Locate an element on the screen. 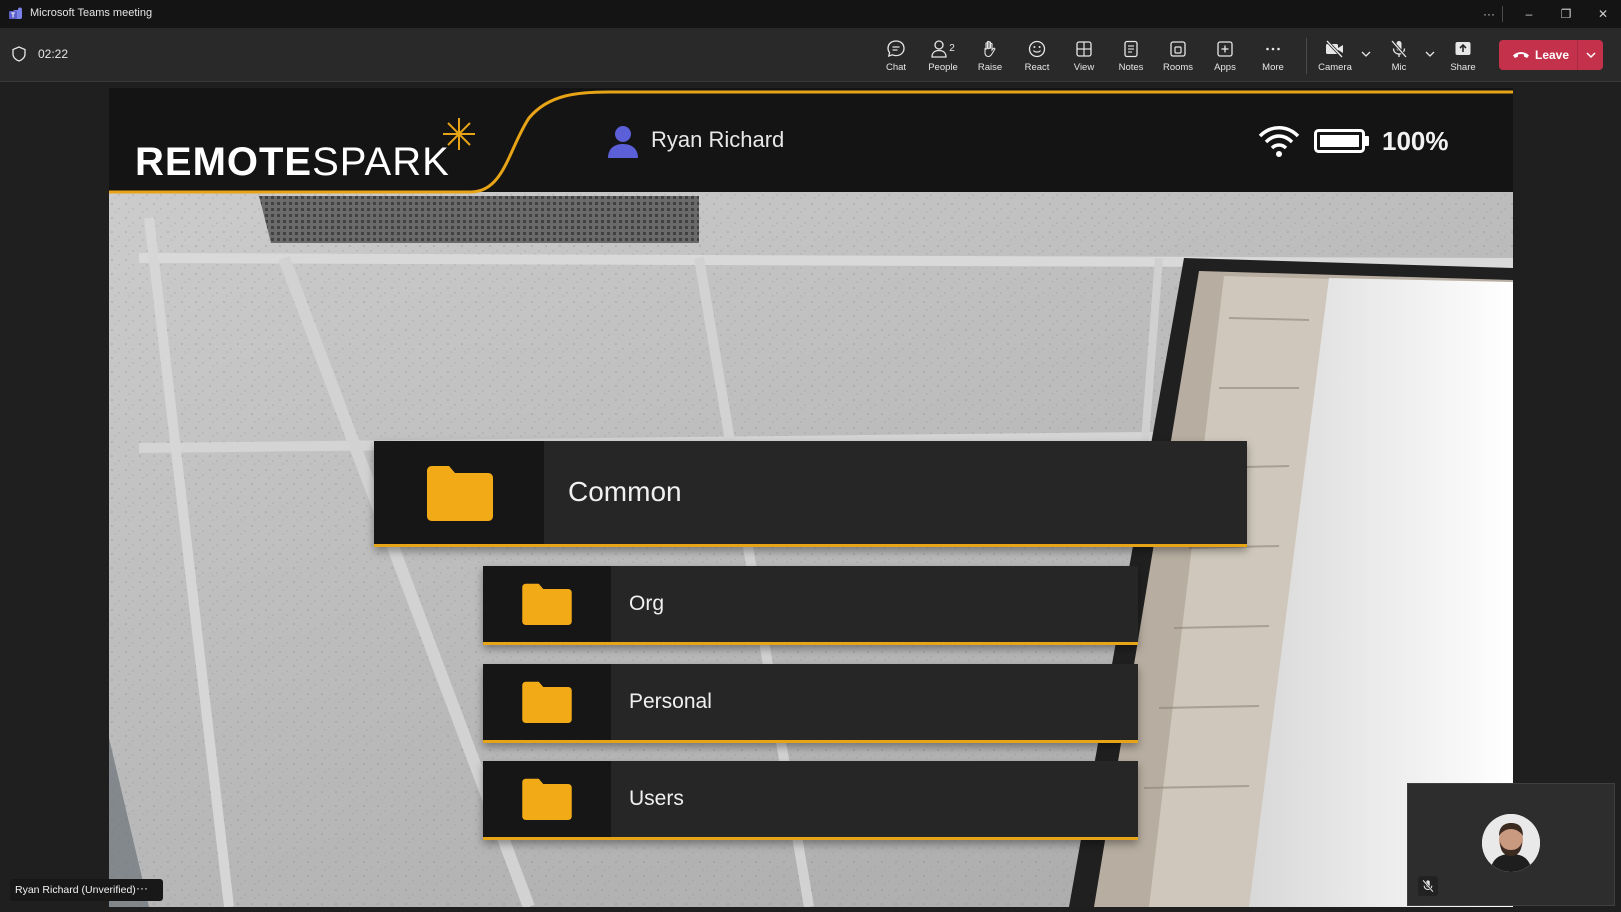  participant-name-tag: Ryan Richard (Unverified) ··· is located at coordinates (86, 890).